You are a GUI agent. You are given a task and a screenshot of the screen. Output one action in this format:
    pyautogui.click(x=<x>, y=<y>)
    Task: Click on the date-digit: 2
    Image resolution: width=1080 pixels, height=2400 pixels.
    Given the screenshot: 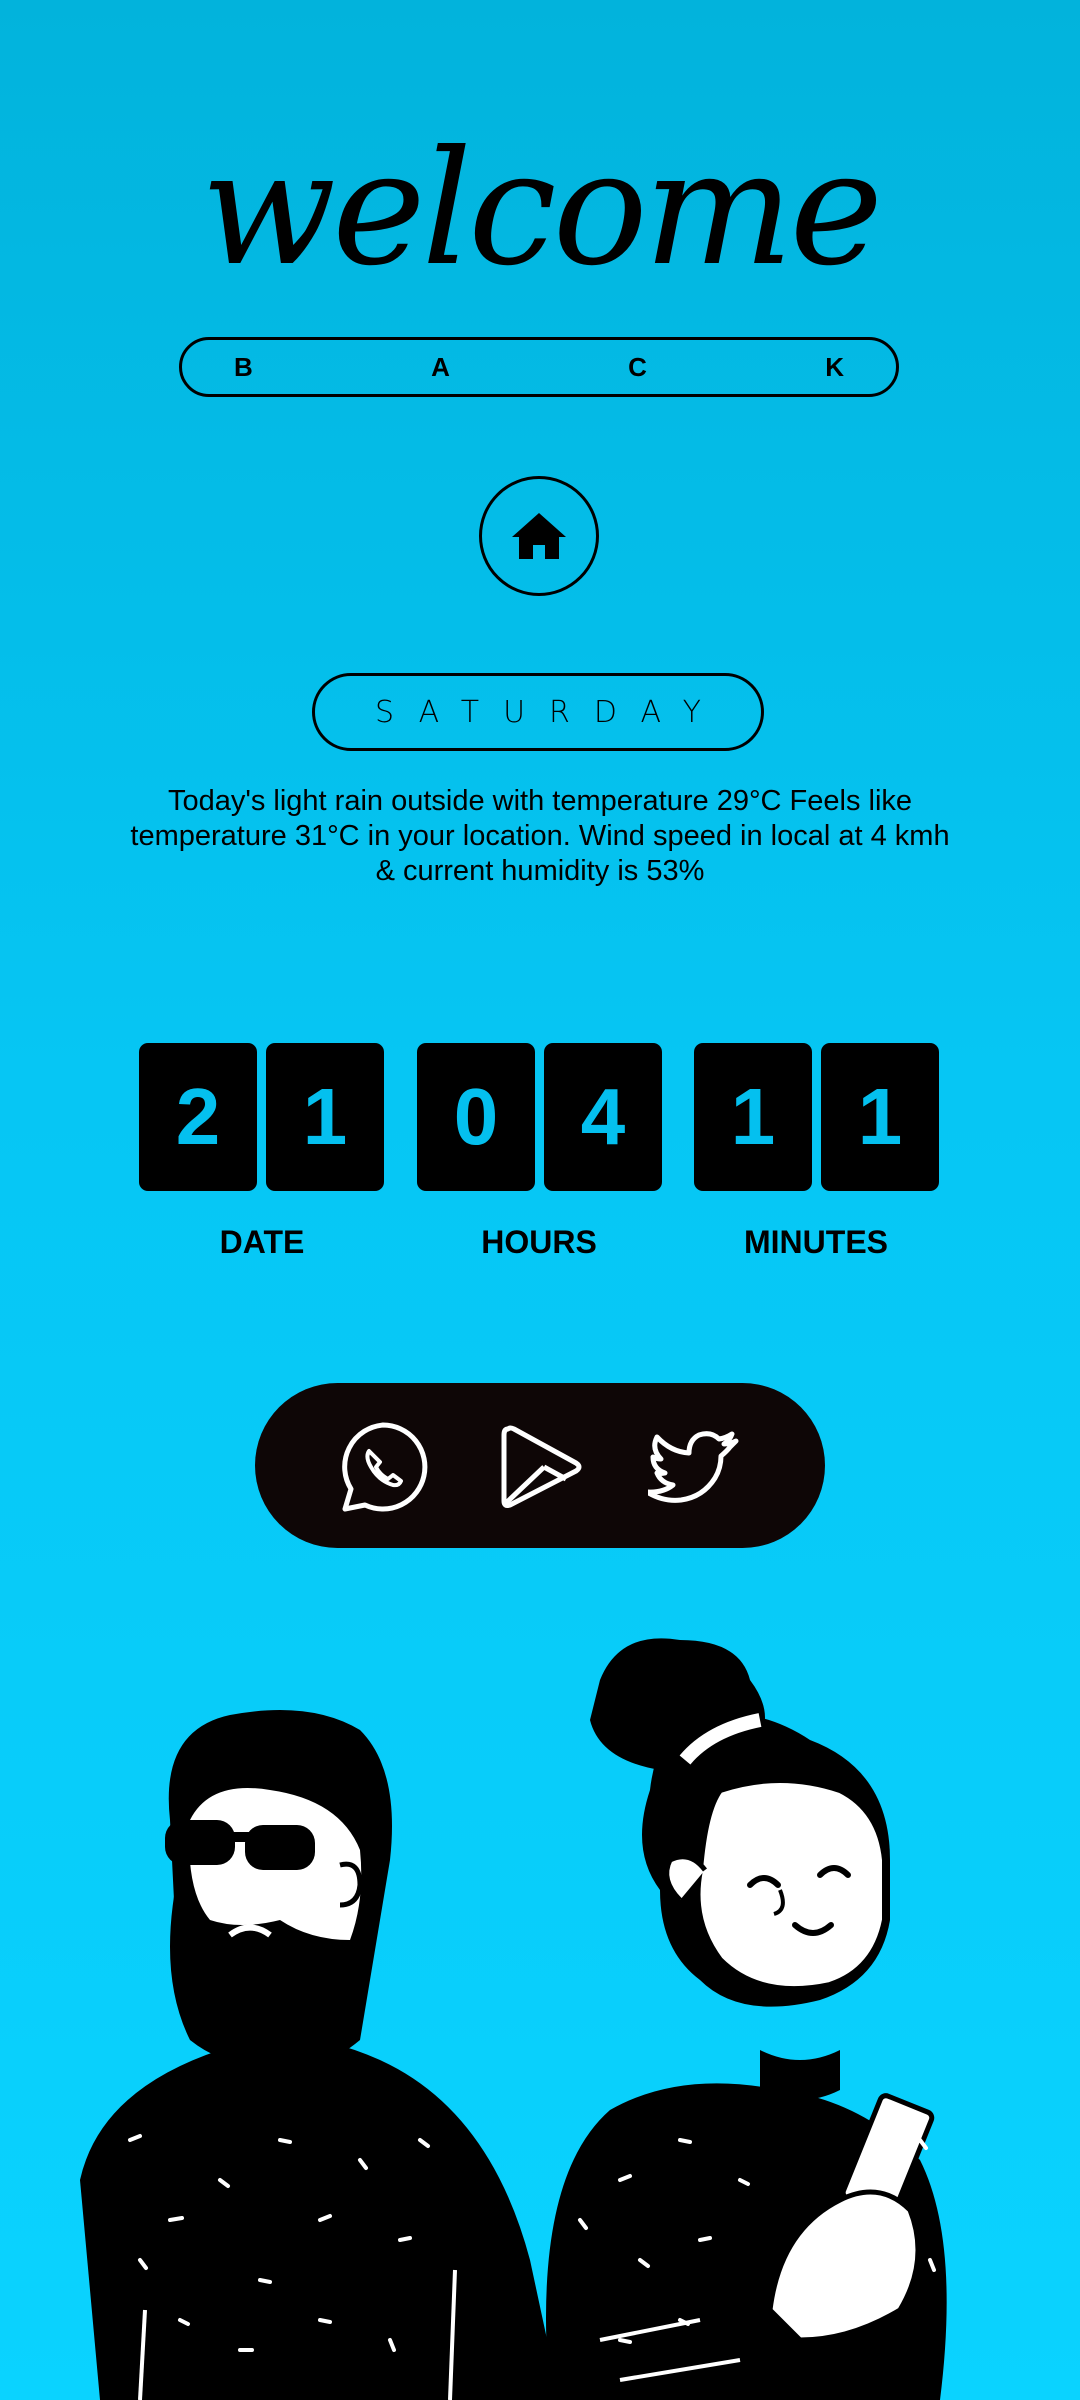 What is the action you would take?
    pyautogui.click(x=198, y=1117)
    